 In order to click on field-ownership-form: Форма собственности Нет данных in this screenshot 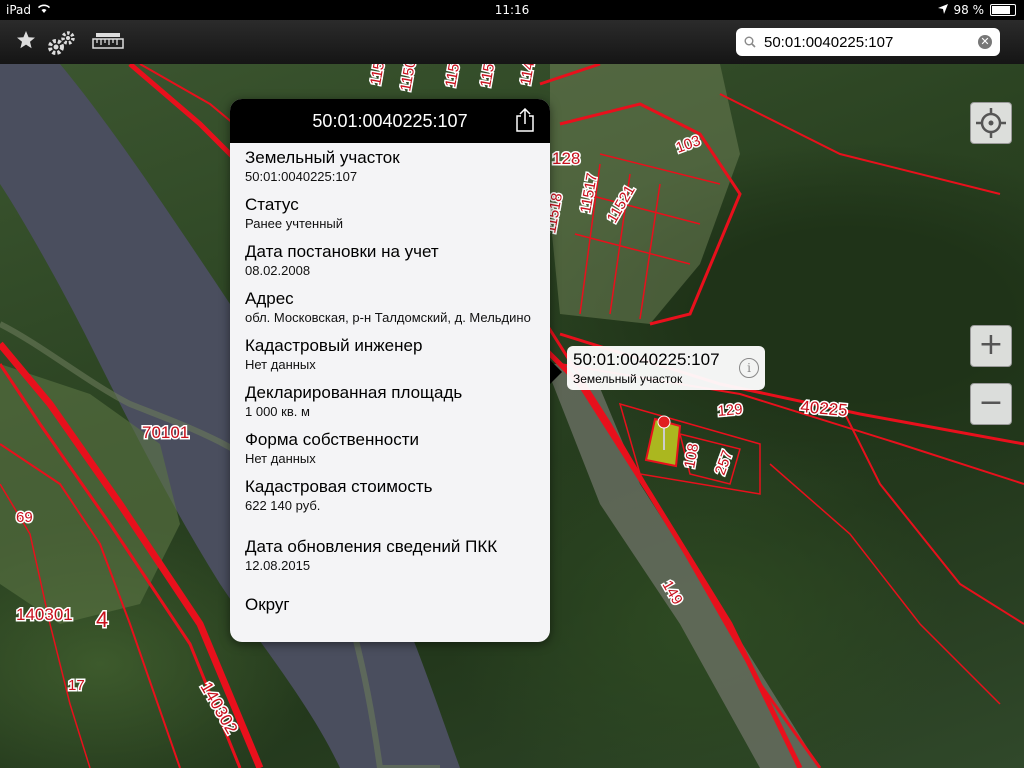, I will do `click(390, 448)`.